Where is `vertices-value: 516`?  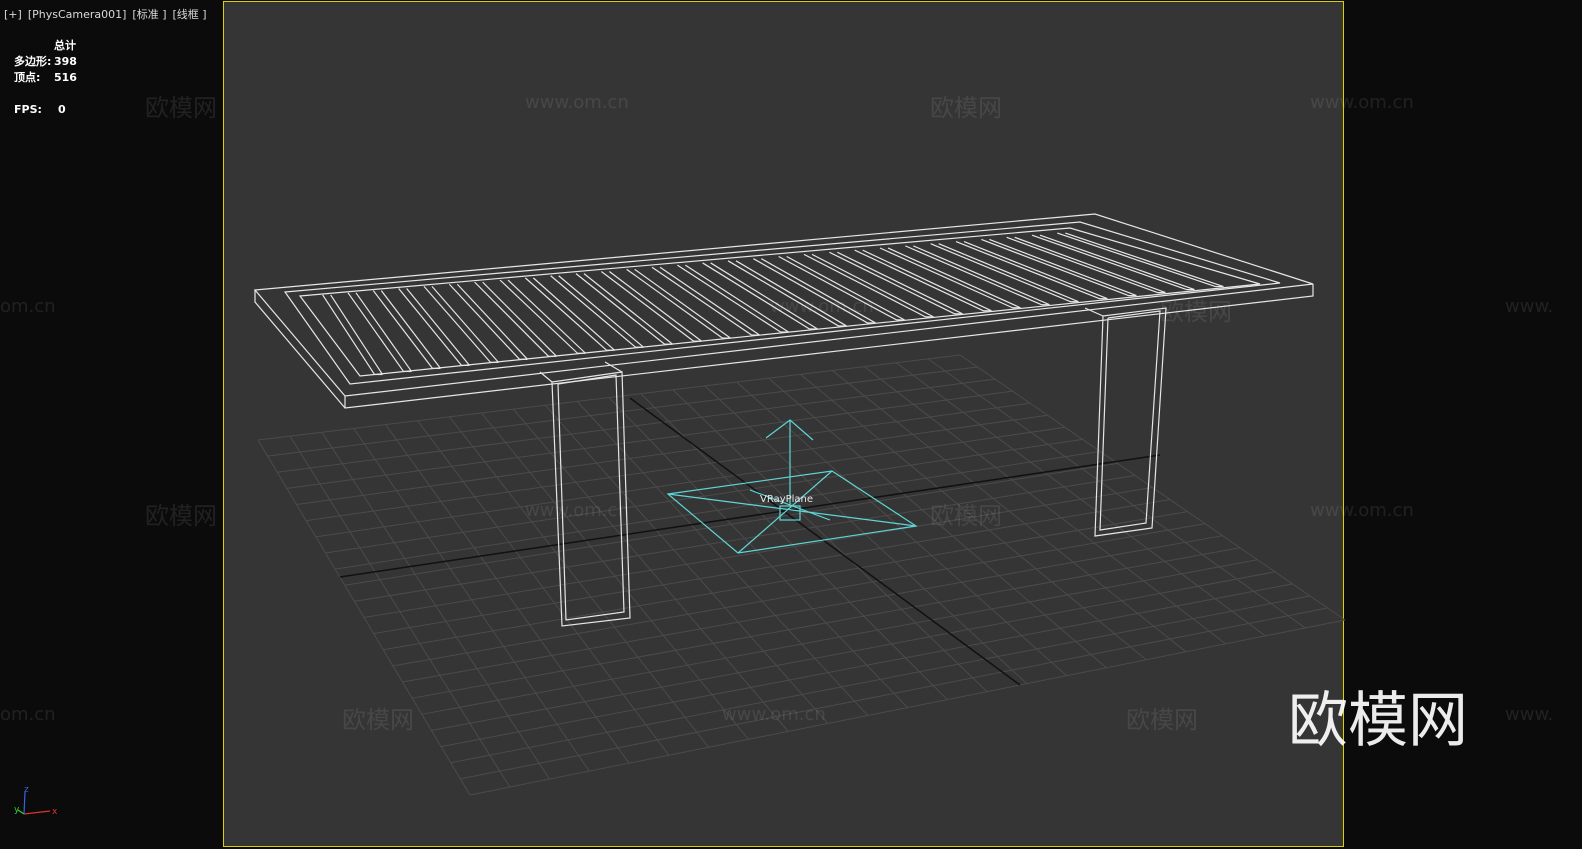 vertices-value: 516 is located at coordinates (65, 77).